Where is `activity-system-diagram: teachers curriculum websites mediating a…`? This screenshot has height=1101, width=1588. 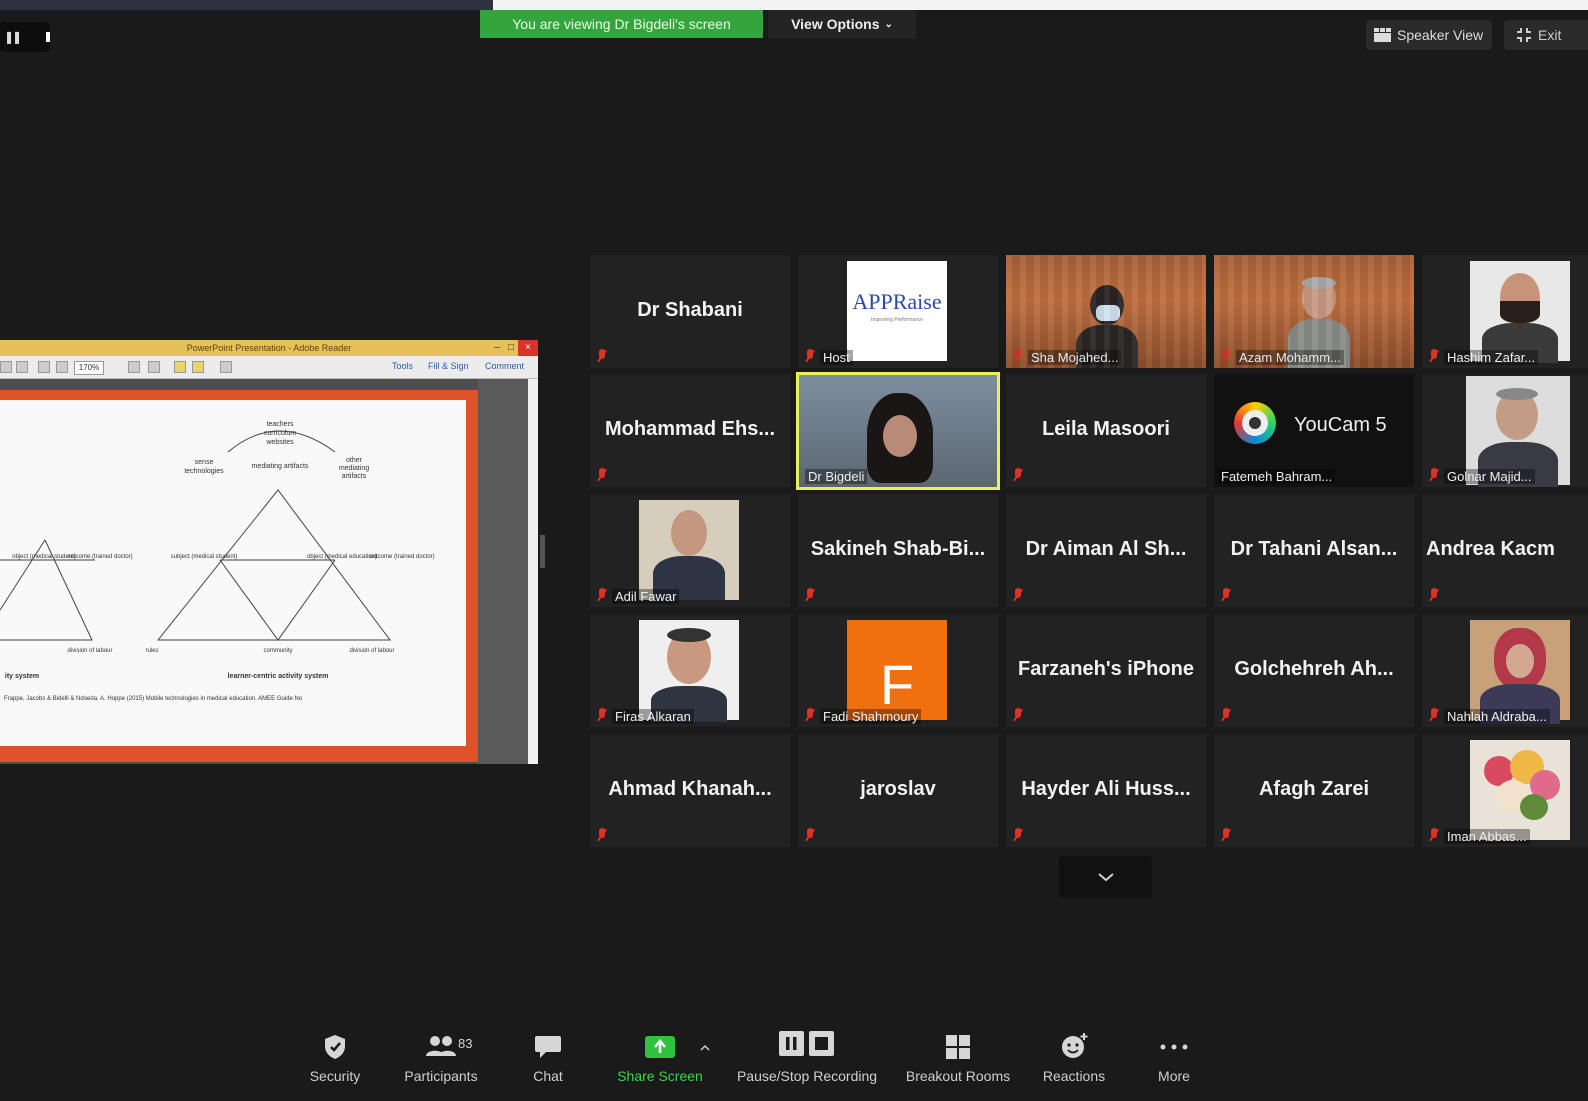 activity-system-diagram: teachers curriculum websites mediating a… is located at coordinates (217, 561).